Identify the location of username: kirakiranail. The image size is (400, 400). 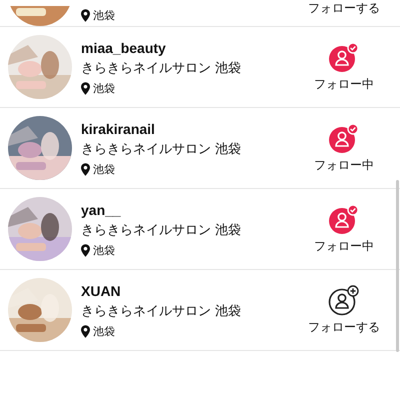
(118, 129).